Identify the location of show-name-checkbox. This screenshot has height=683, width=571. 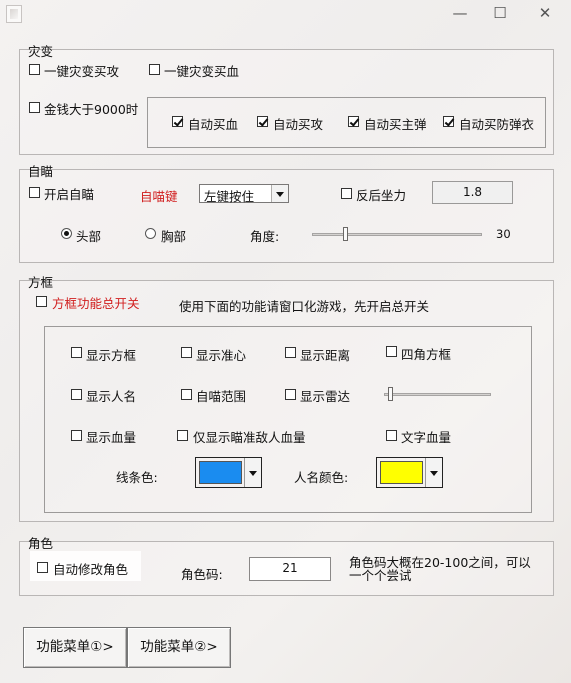
(76, 394).